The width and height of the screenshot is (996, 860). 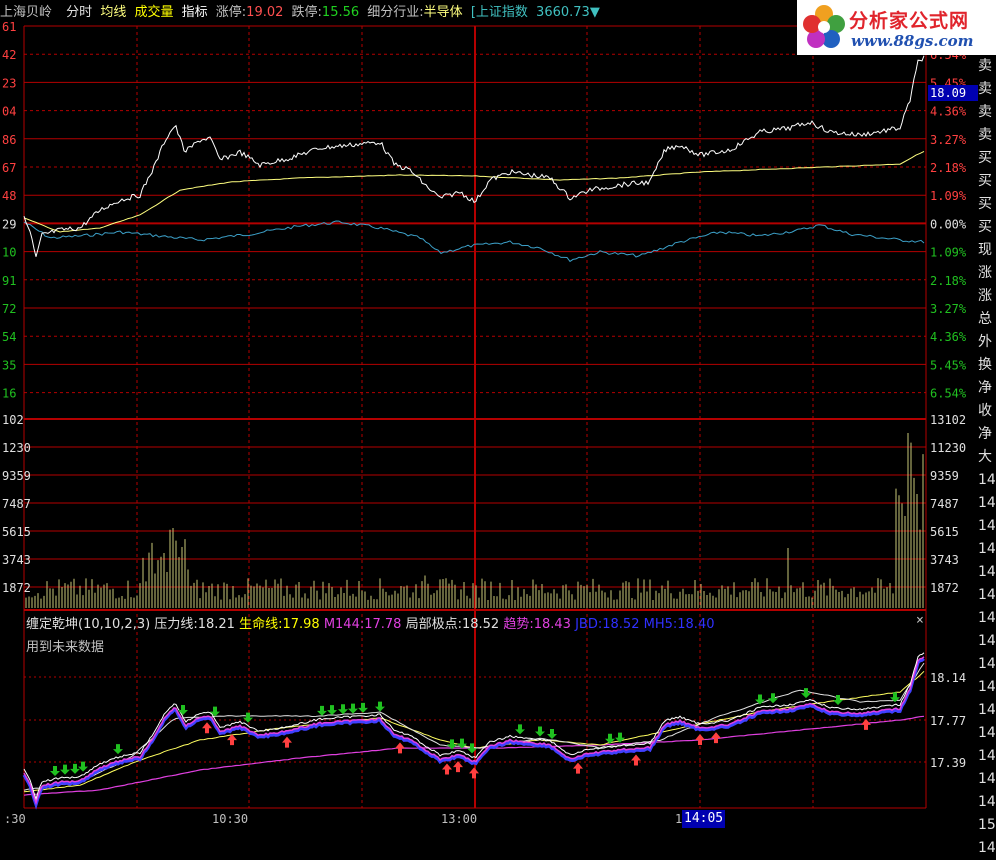 What do you see at coordinates (16, 504) in the screenshot?
I see `volume-axis-label: 7487` at bounding box center [16, 504].